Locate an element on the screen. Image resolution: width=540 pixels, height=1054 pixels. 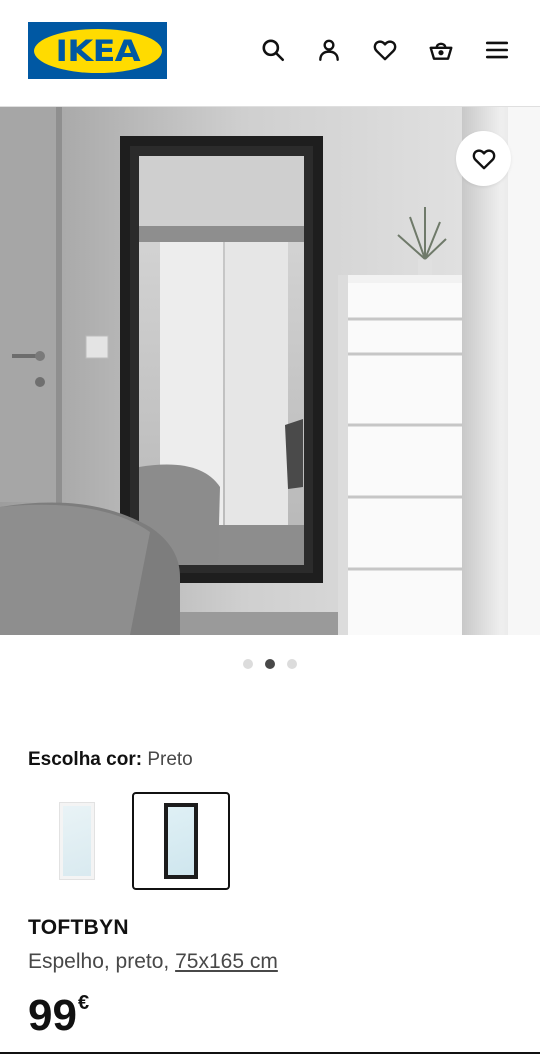
user-icon is located at coordinates (329, 50).